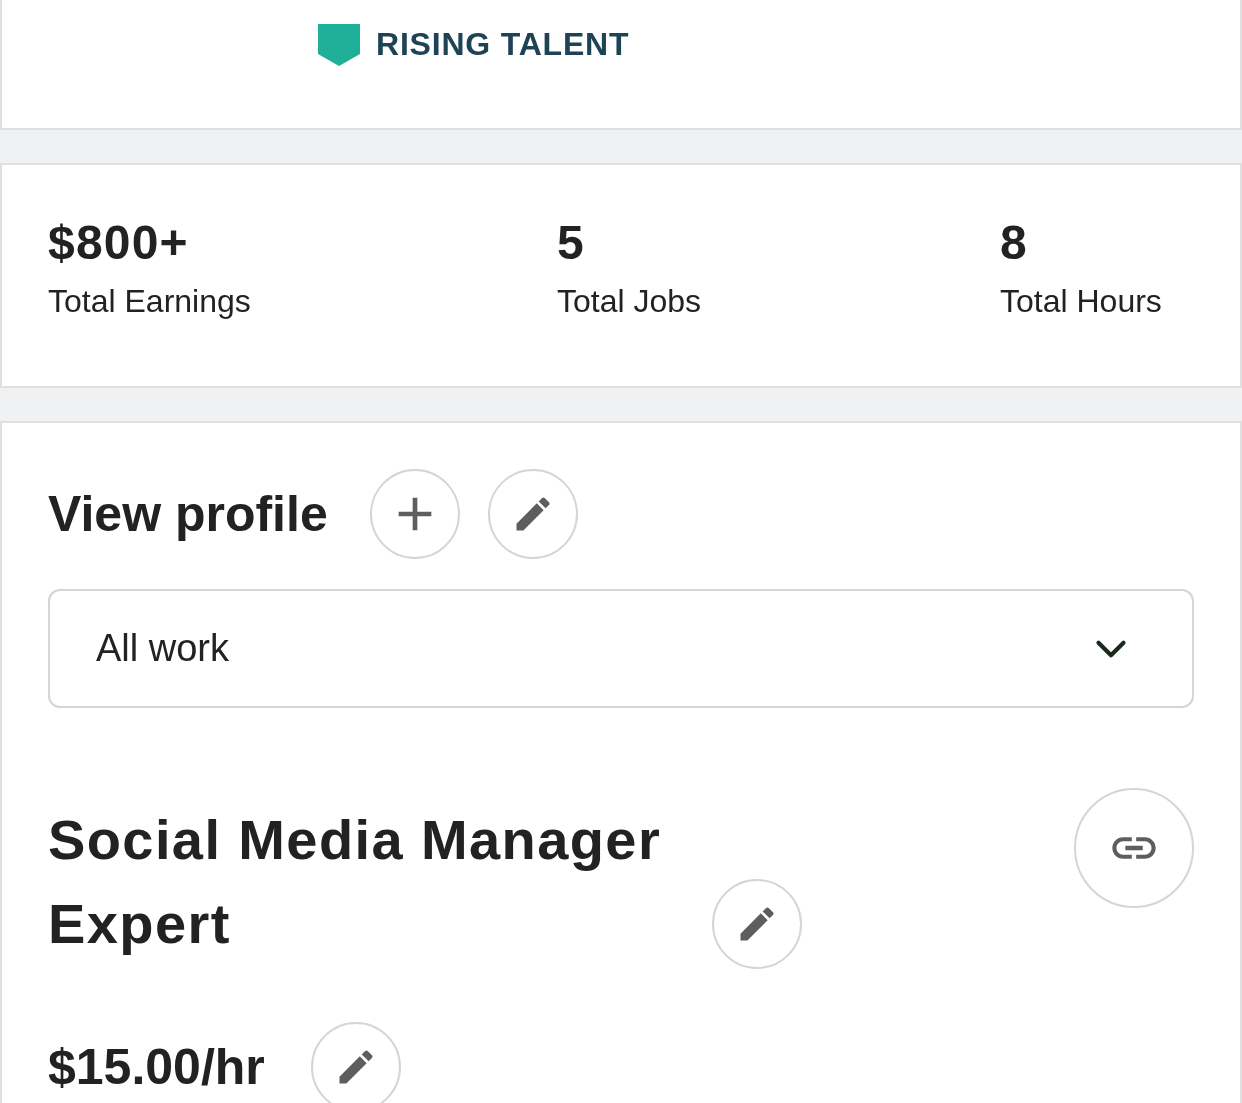 The width and height of the screenshot is (1242, 1103). What do you see at coordinates (156, 1067) in the screenshot?
I see `hourly-rate: $15.00/hr` at bounding box center [156, 1067].